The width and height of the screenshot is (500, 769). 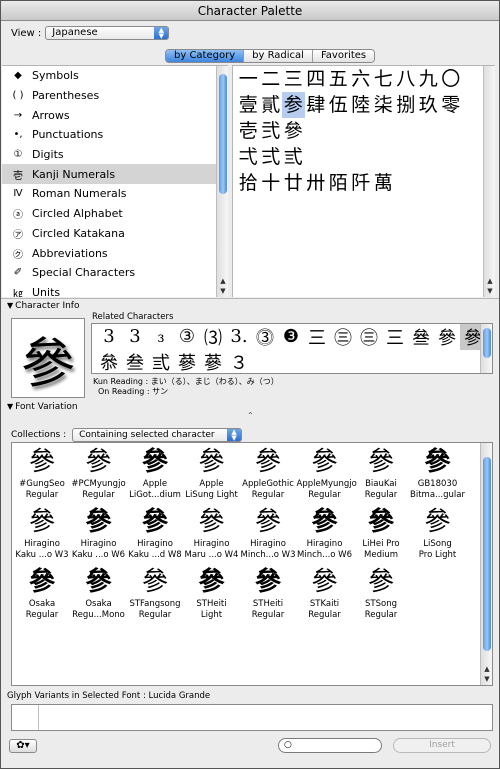 I want to click on kanji-cell: 四, so click(x=316, y=79).